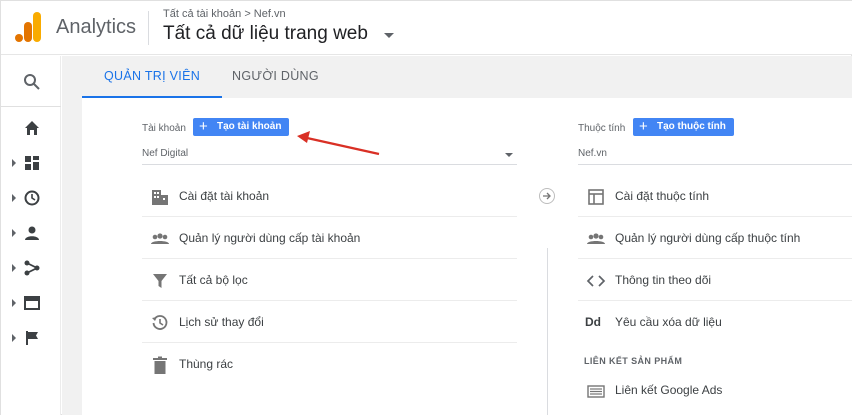 Image resolution: width=852 pixels, height=415 pixels. Describe the element at coordinates (509, 155) in the screenshot. I see `account-selector-caret-icon` at that location.